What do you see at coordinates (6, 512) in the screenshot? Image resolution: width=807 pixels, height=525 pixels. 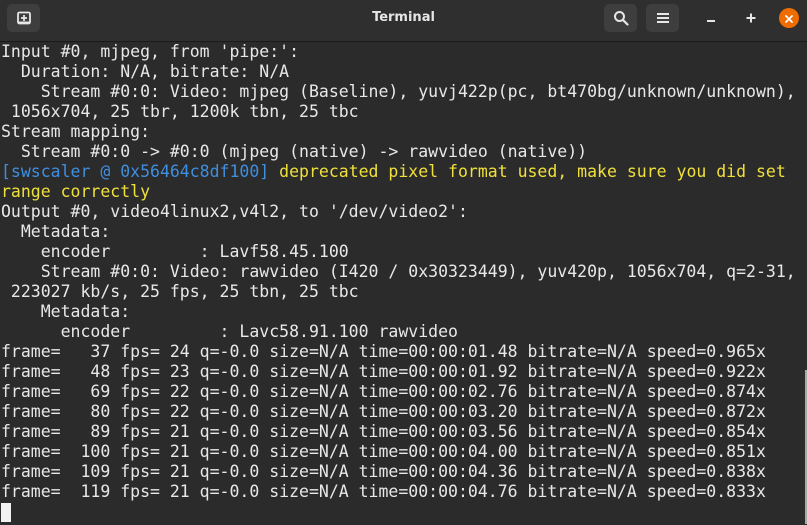 I see `text-cursor` at bounding box center [6, 512].